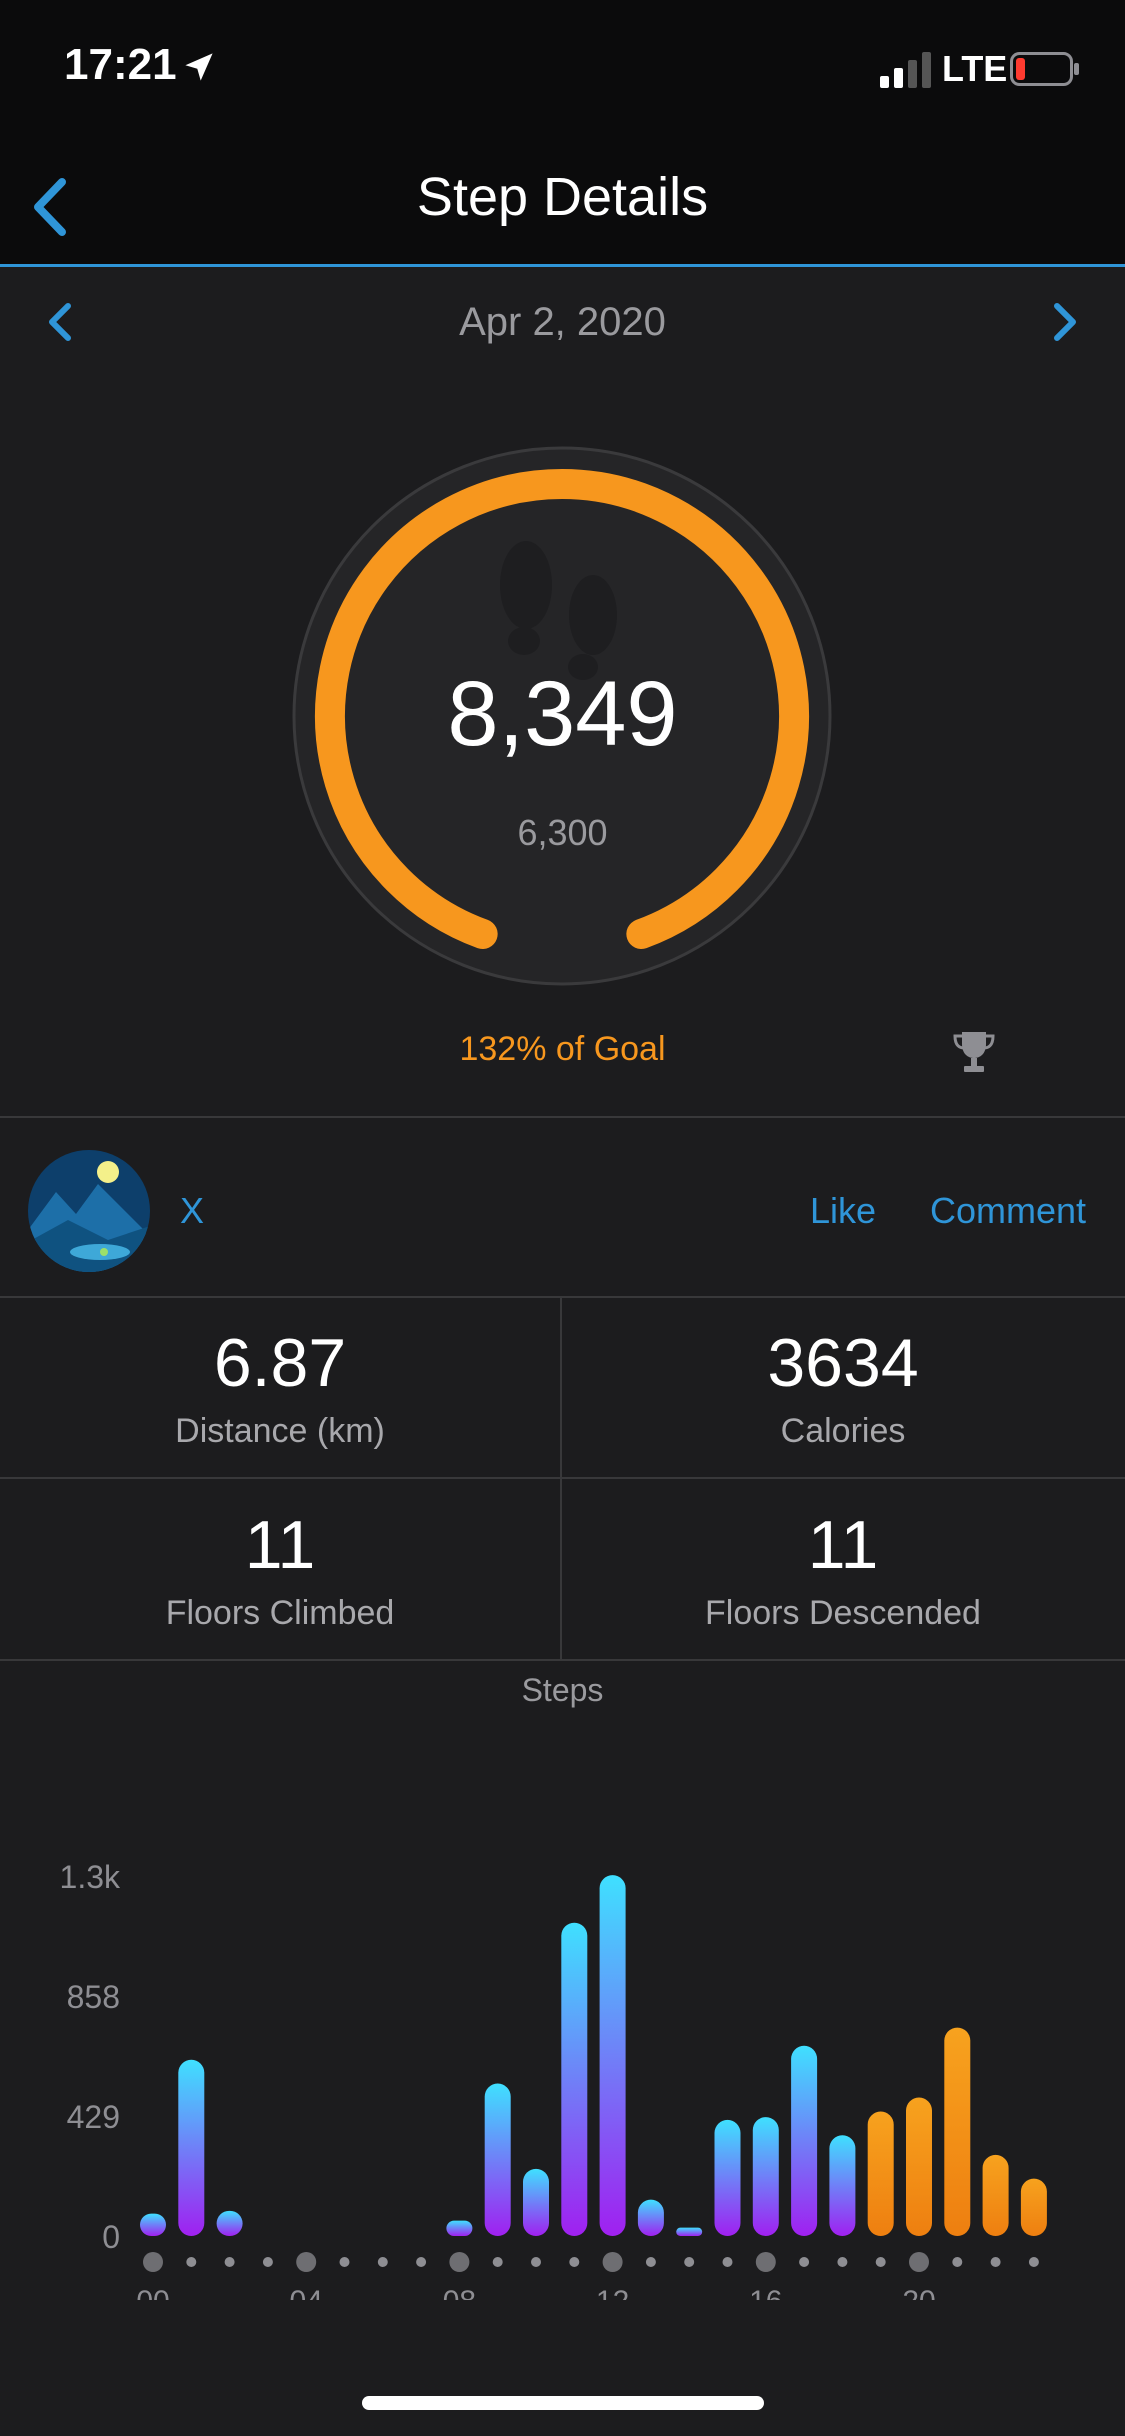 This screenshot has width=1125, height=2436. What do you see at coordinates (1065, 322) in the screenshot?
I see `next-day-icon` at bounding box center [1065, 322].